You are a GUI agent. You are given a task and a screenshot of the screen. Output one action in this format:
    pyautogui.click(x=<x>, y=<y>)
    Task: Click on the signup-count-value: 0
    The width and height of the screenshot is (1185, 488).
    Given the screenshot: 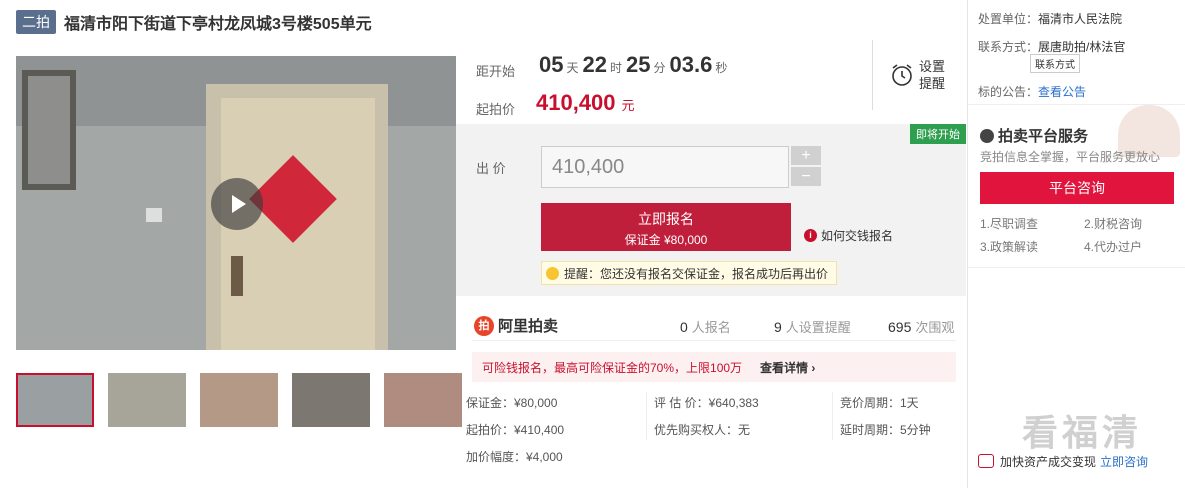 What is the action you would take?
    pyautogui.click(x=684, y=327)
    